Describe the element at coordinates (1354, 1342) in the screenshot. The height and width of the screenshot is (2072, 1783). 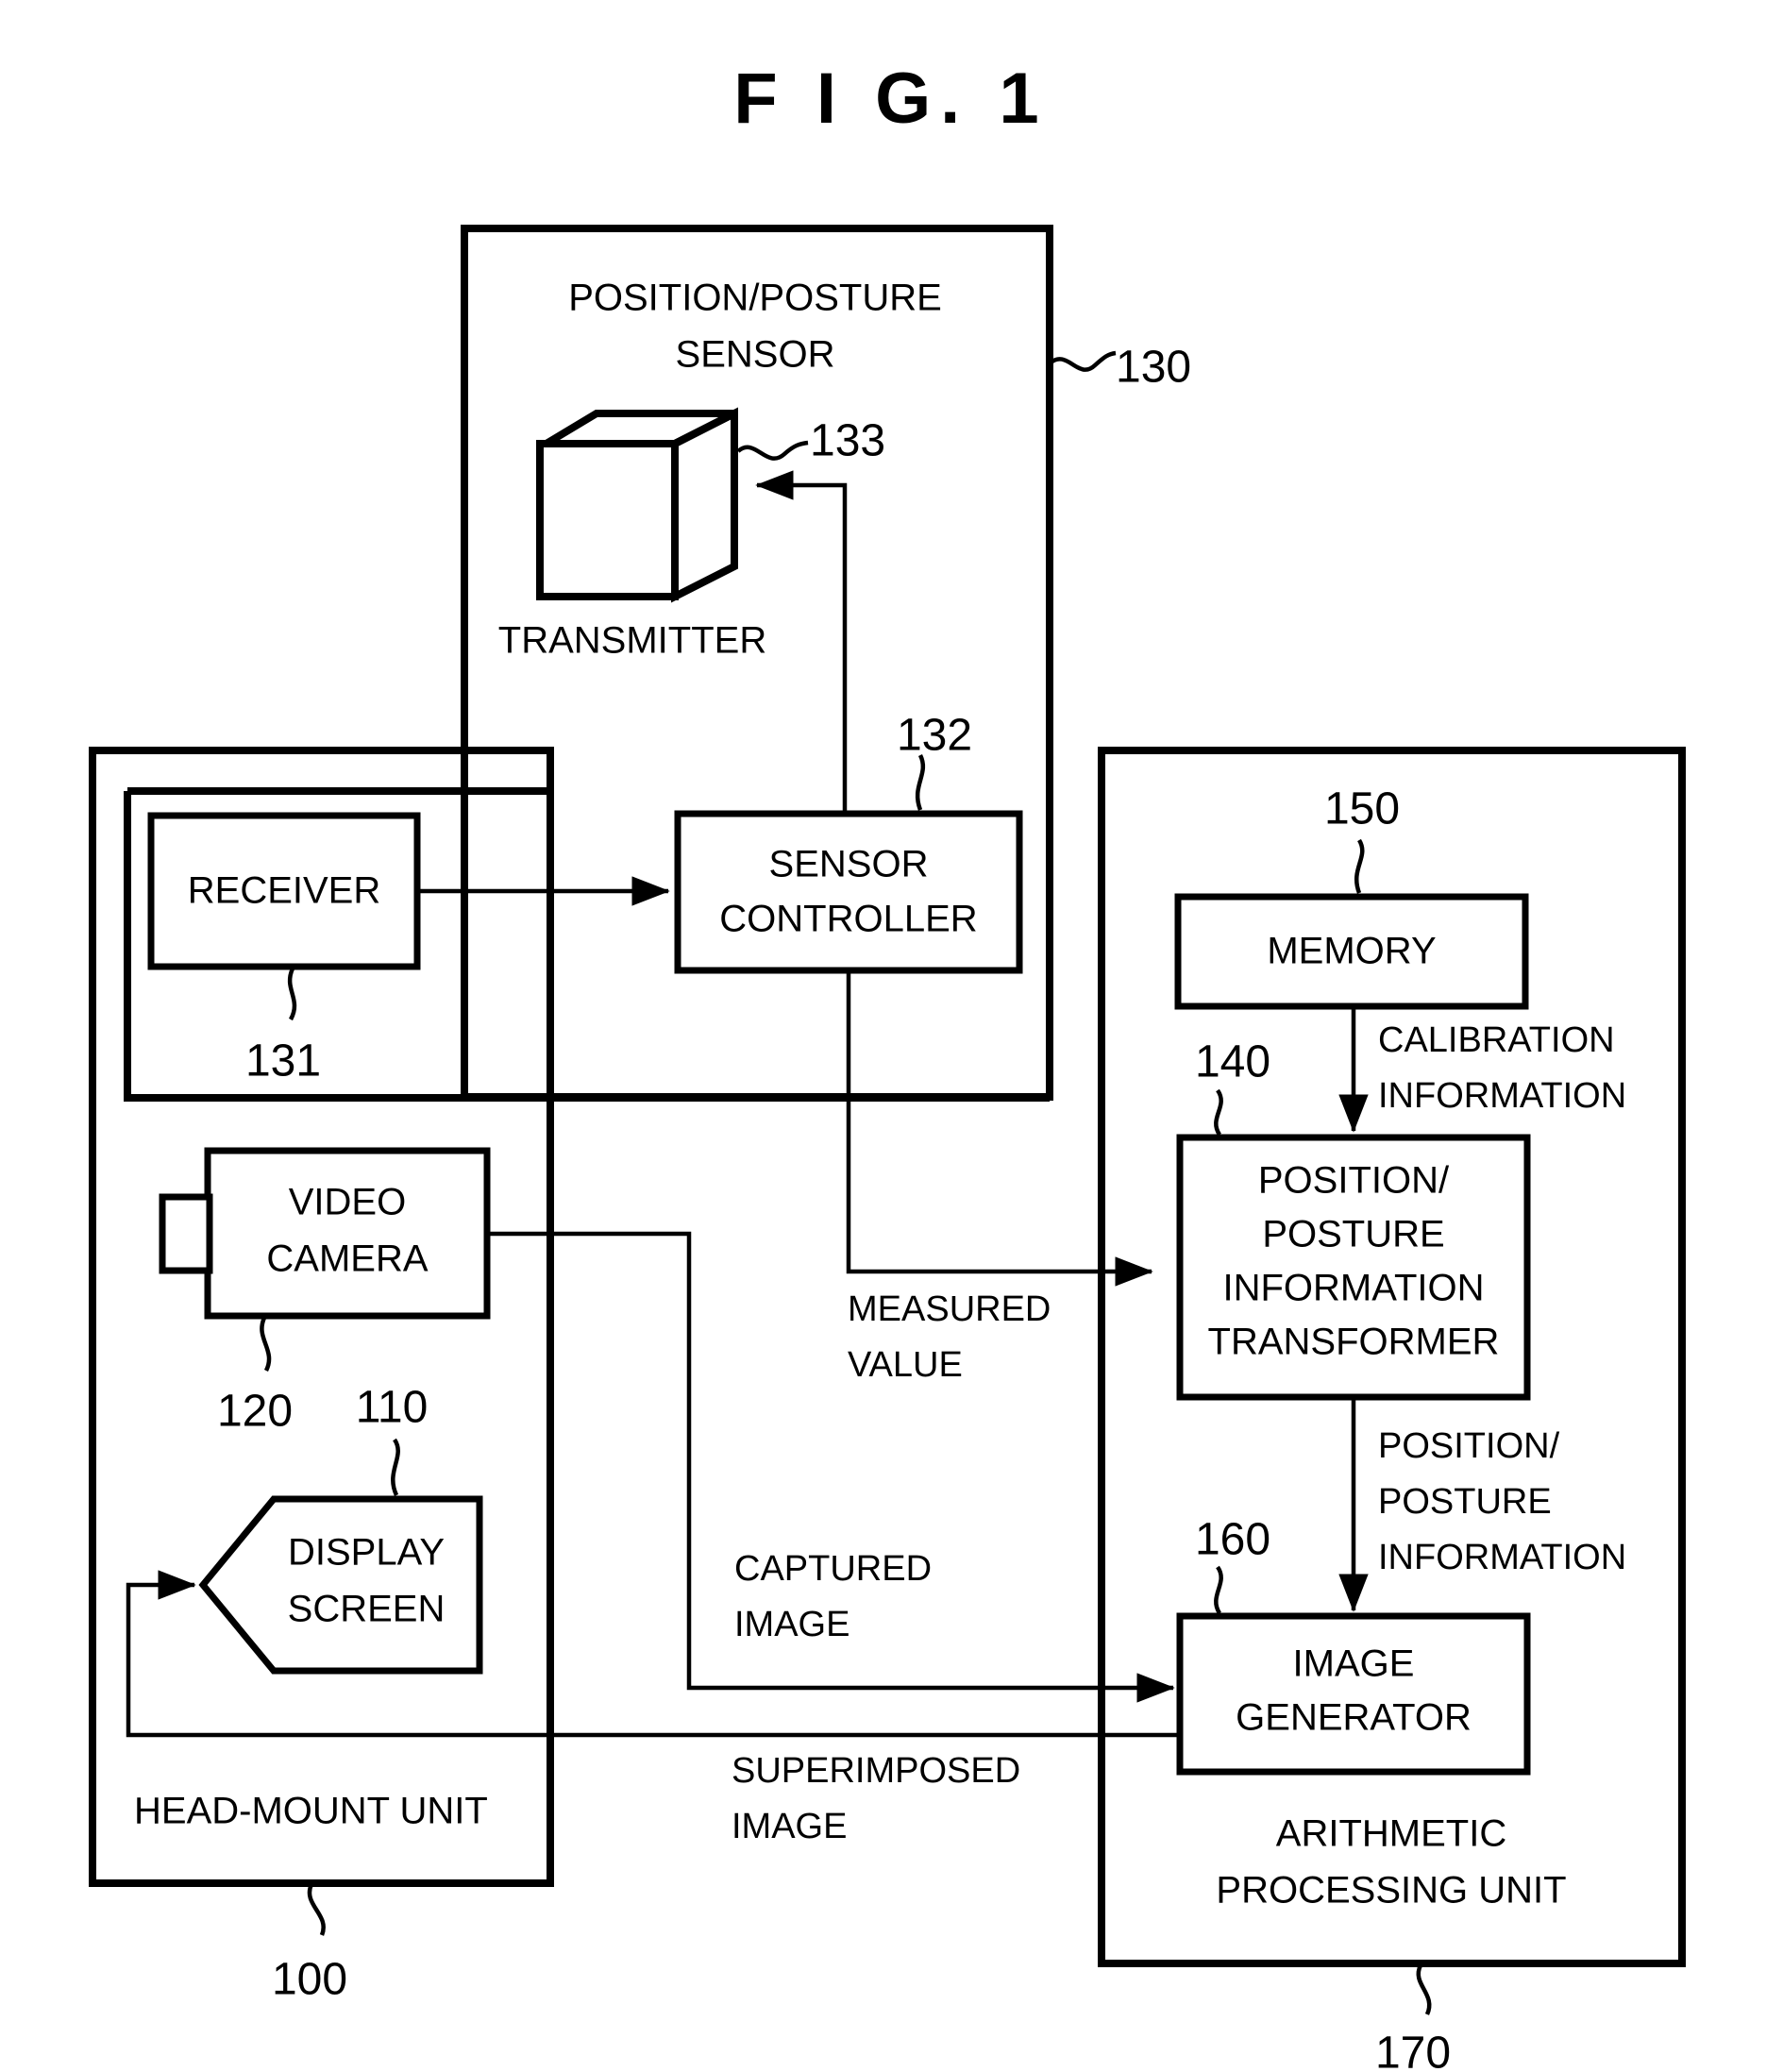
I see `transformer-label-line4: TRANSFORMER` at that location.